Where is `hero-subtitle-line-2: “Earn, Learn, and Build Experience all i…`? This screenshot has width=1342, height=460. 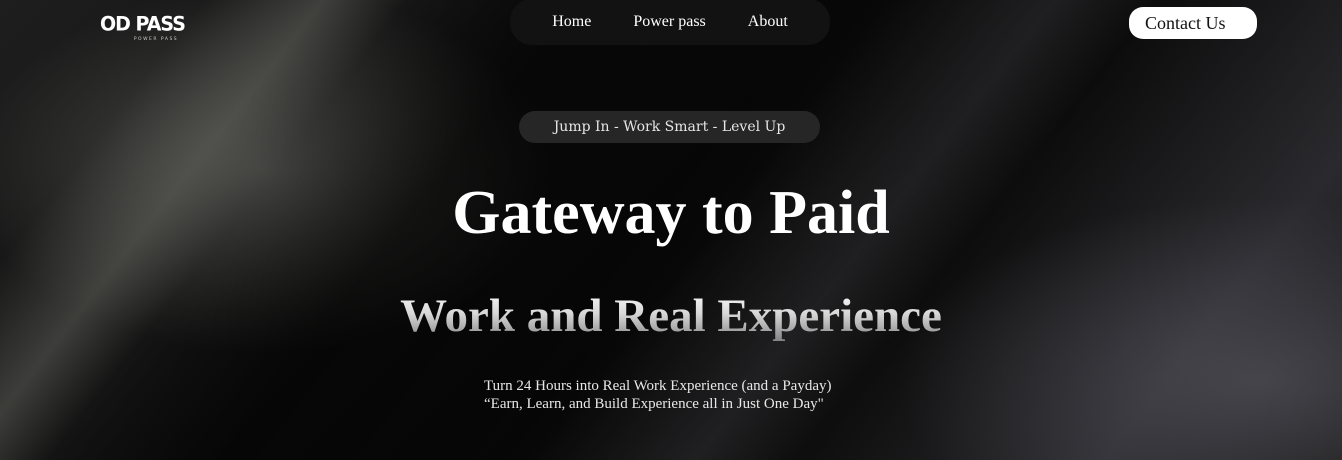
hero-subtitle-line-2: “Earn, Learn, and Build Experience all i… is located at coordinates (654, 404).